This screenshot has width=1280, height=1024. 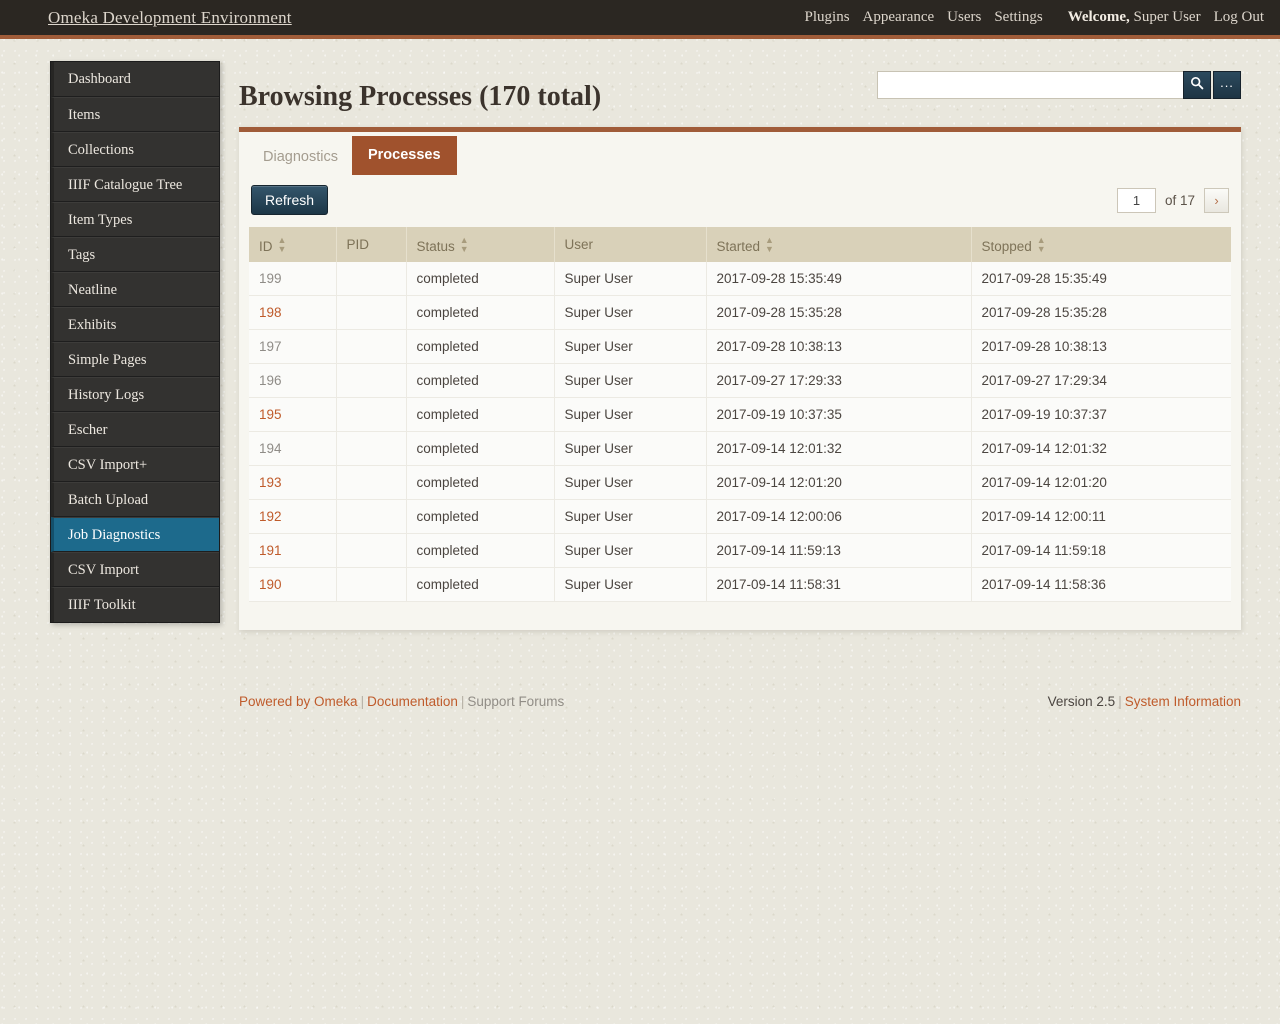 I want to click on sidebar-item-csv-import-plus: CSV Import+, so click(x=135, y=464).